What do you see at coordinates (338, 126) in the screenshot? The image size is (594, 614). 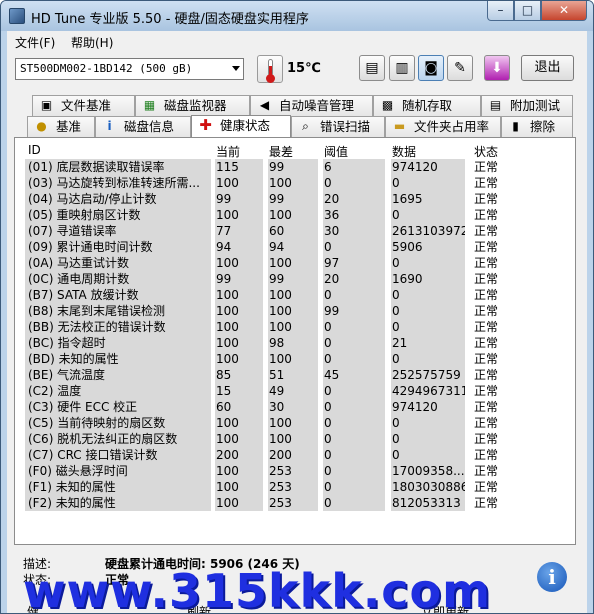 I see `tab-error-scan: ⌕ 错误扫描` at bounding box center [338, 126].